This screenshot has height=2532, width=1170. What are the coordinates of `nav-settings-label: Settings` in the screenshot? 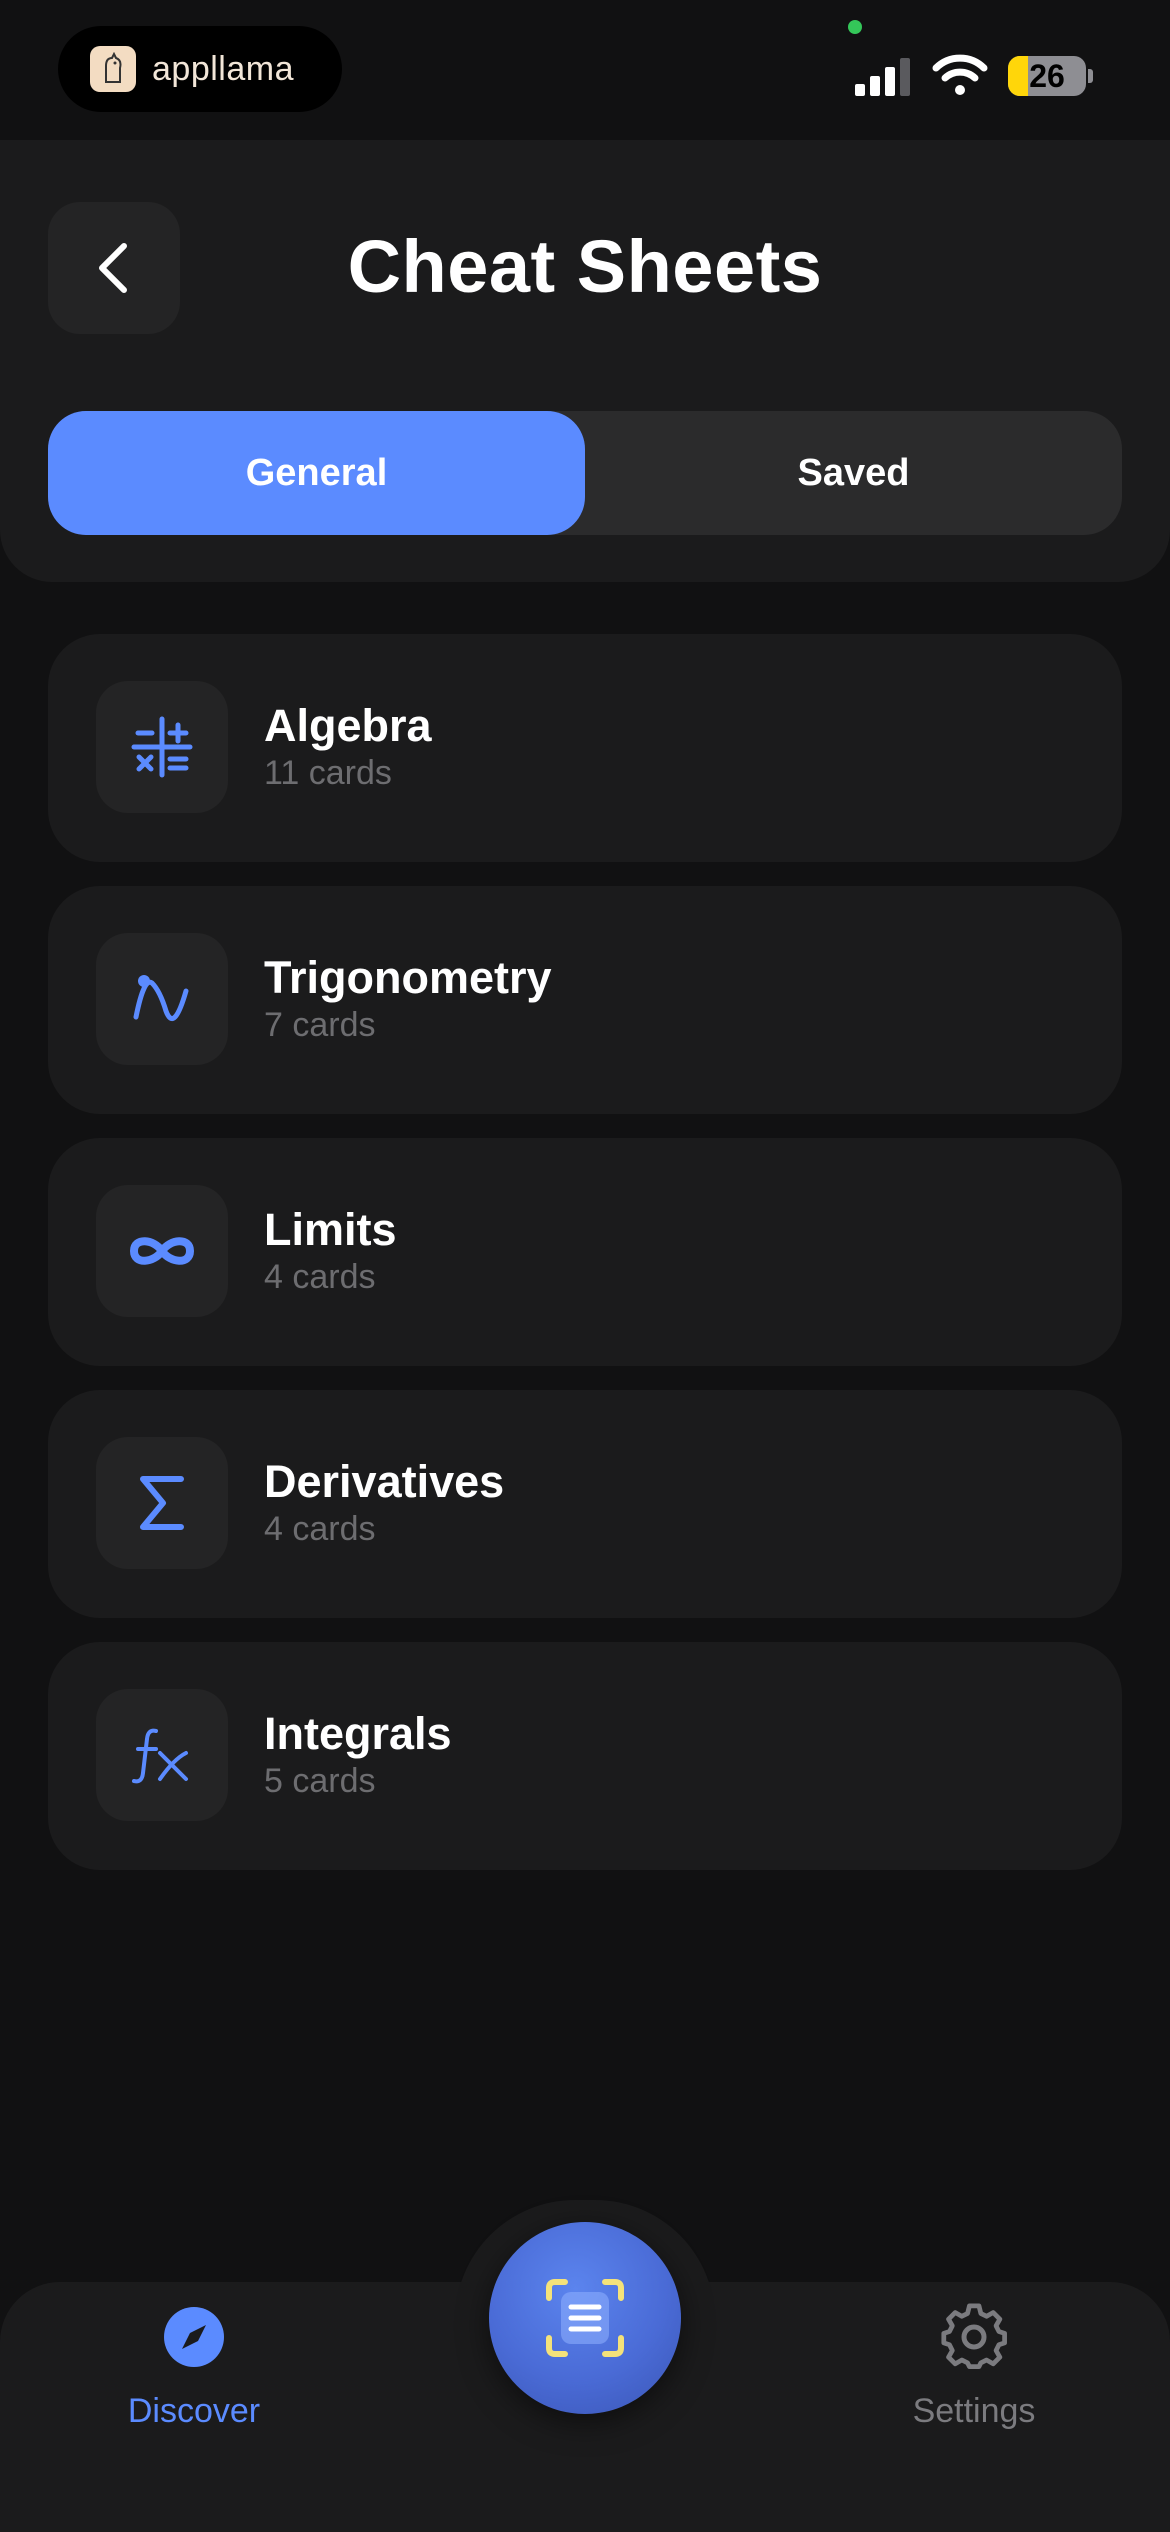 It's located at (974, 2411).